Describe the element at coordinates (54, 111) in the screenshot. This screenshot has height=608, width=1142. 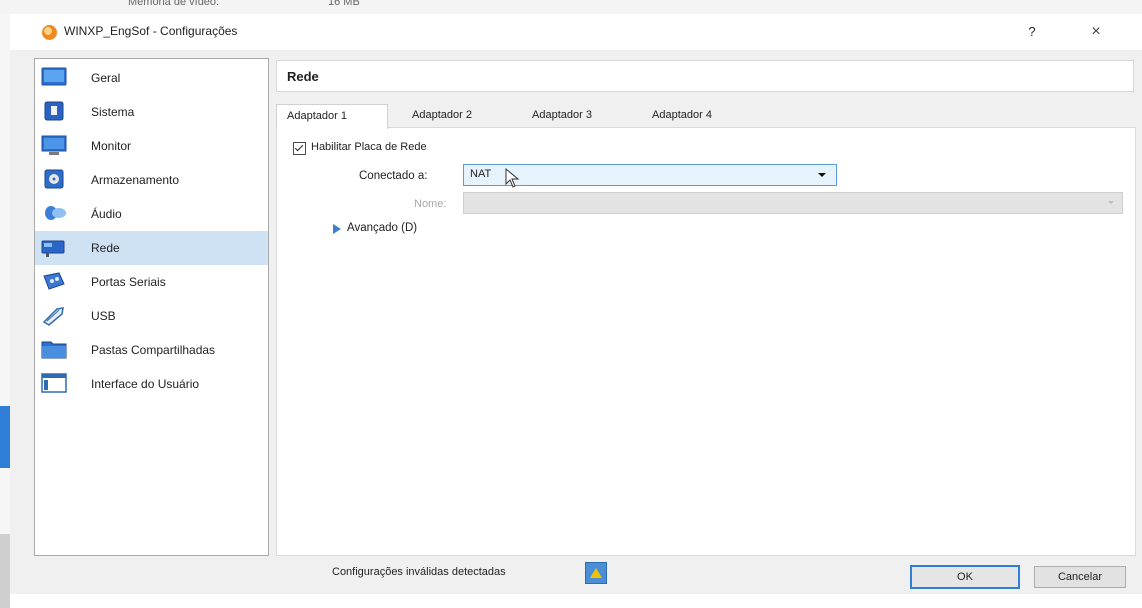
I see `system-icon` at that location.